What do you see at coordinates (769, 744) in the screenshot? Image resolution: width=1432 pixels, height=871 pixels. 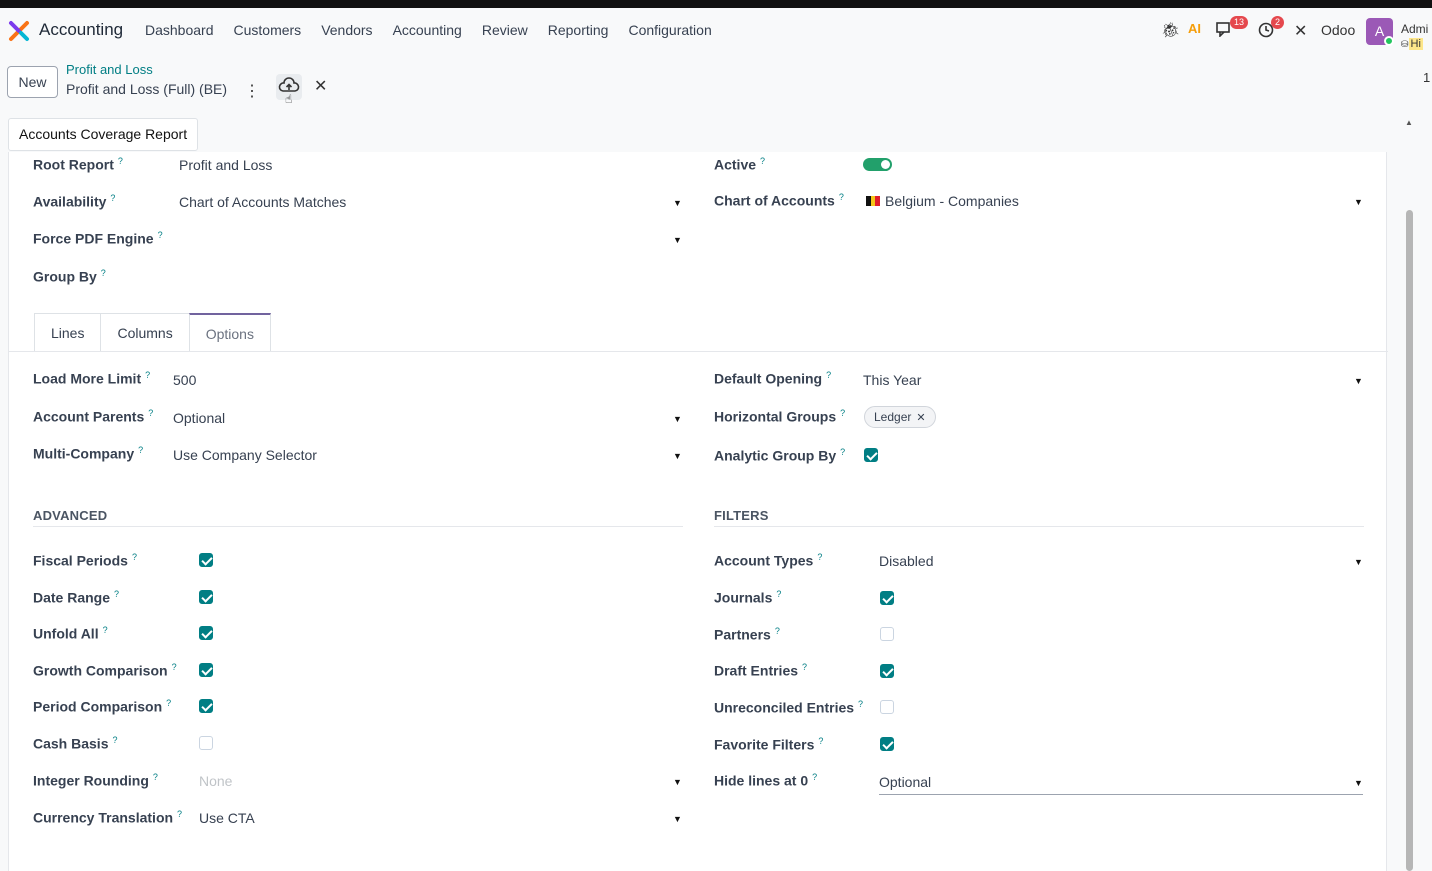 I see `favorite-filters-label: Favorite Filters?` at bounding box center [769, 744].